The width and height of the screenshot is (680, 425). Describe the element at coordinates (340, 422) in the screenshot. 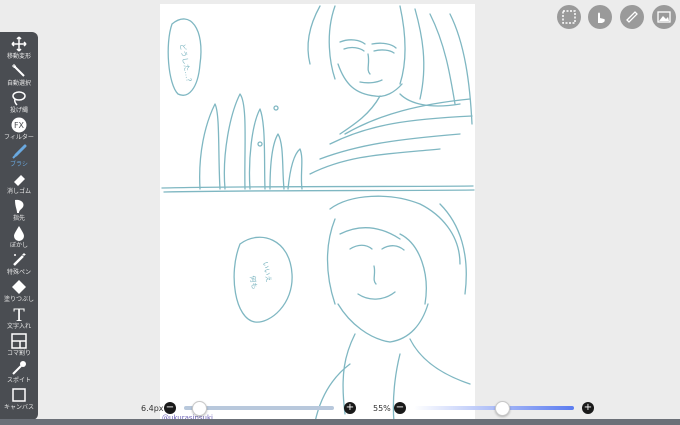

I see `bottom-strip` at that location.